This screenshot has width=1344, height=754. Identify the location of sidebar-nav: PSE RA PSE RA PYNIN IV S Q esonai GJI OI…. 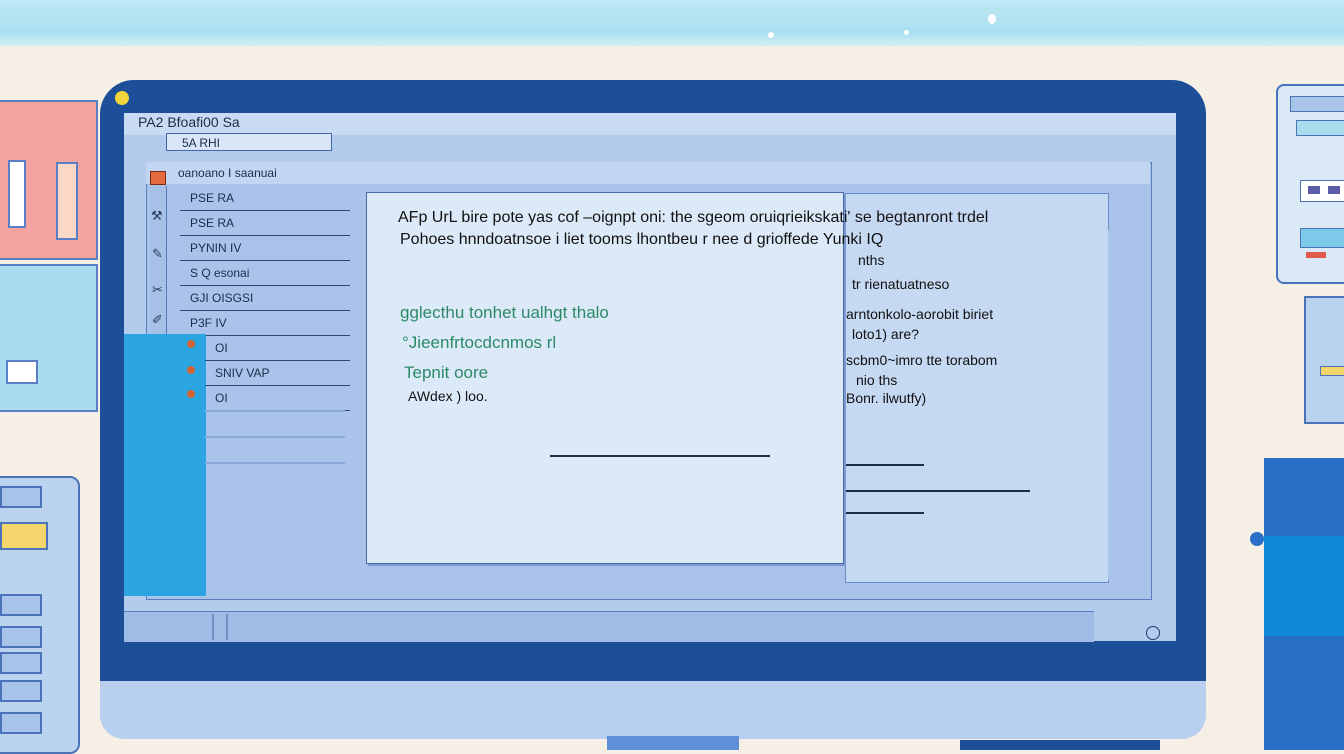
(265, 261).